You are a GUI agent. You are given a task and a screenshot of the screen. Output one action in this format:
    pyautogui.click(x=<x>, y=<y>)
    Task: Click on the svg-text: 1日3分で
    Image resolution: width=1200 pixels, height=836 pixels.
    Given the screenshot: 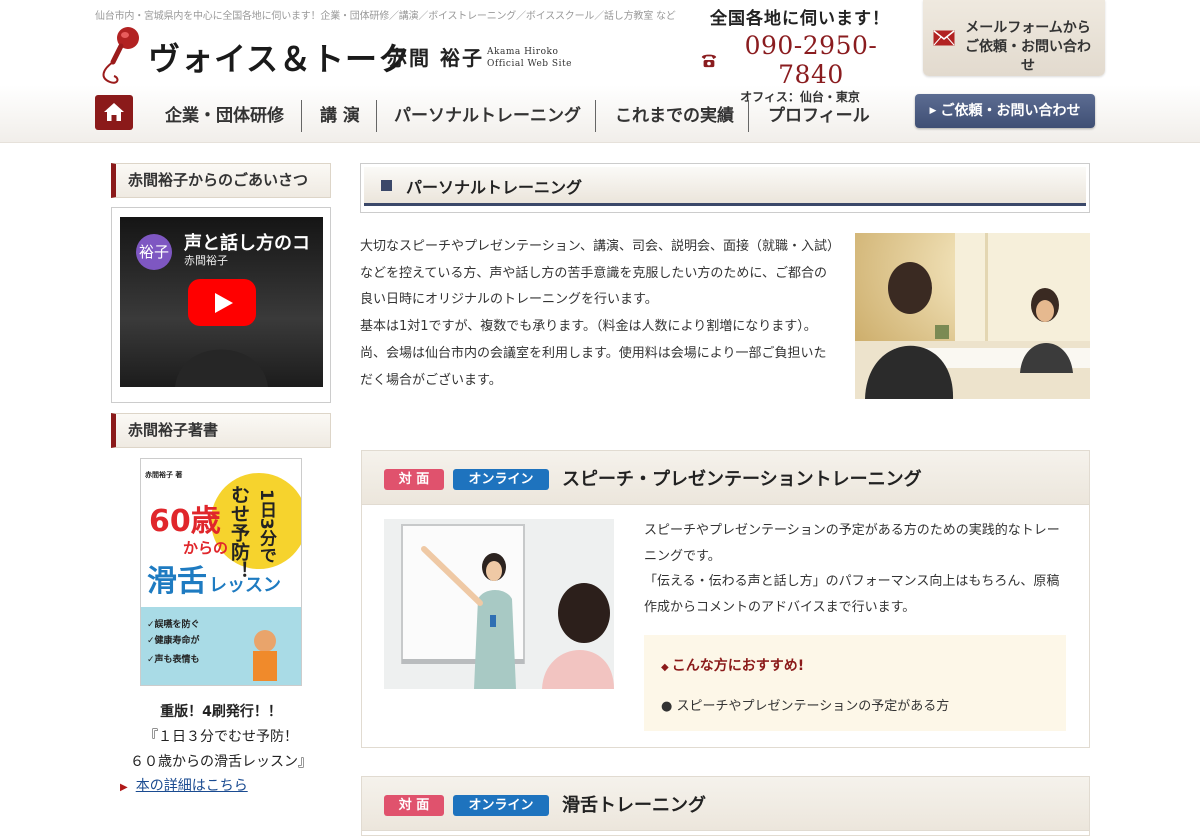 What is the action you would take?
    pyautogui.click(x=266, y=526)
    